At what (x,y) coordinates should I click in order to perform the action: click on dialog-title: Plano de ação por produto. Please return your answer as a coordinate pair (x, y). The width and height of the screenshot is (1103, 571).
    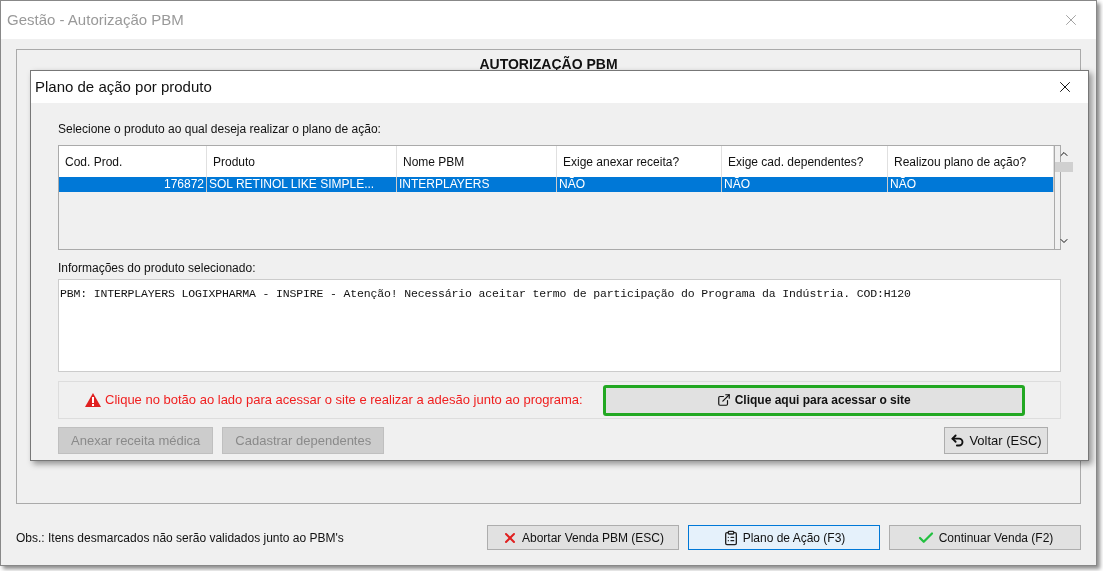
    Looking at the image, I should click on (123, 86).